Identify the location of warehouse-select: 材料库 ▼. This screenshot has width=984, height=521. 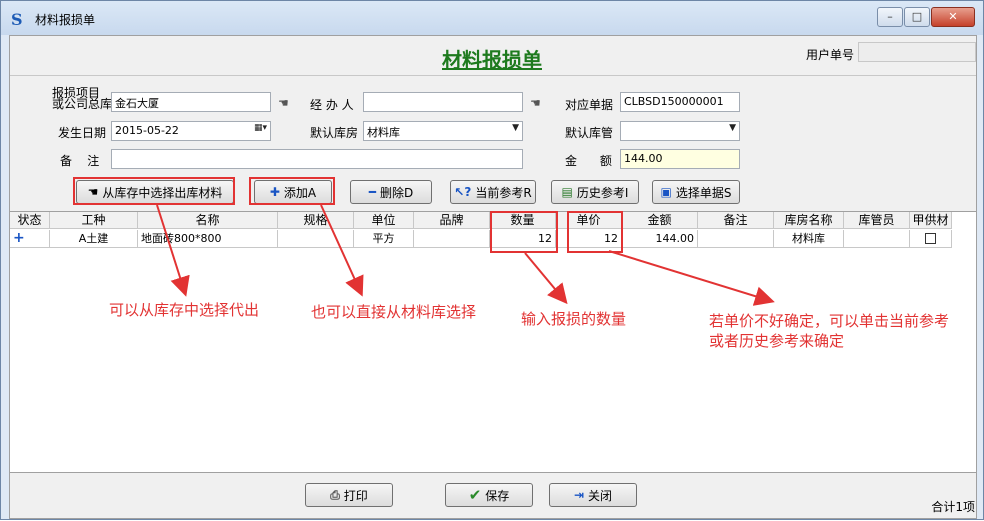
(443, 131).